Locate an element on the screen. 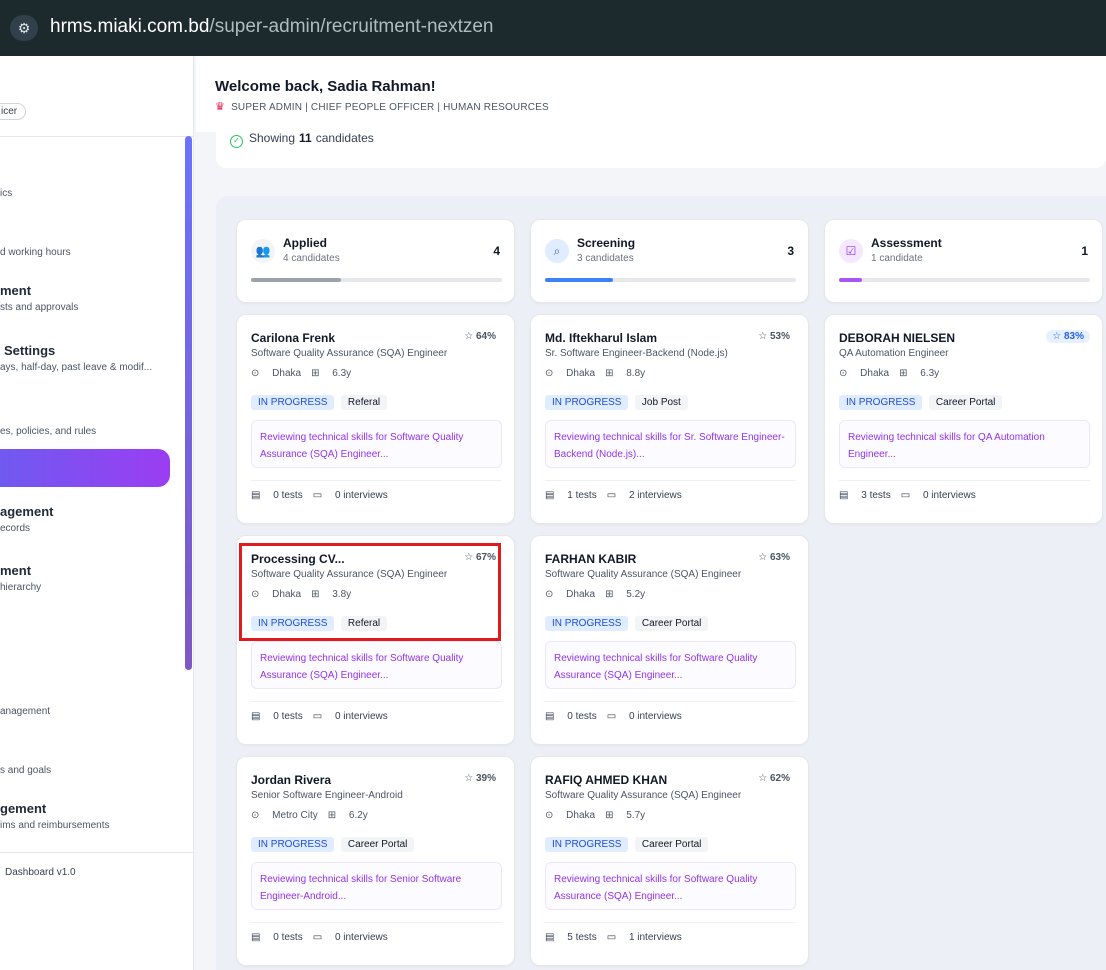 The height and width of the screenshot is (970, 1106). candidate-meta: ⊙ Dhaka ⊞ 5.2y is located at coordinates (595, 594).